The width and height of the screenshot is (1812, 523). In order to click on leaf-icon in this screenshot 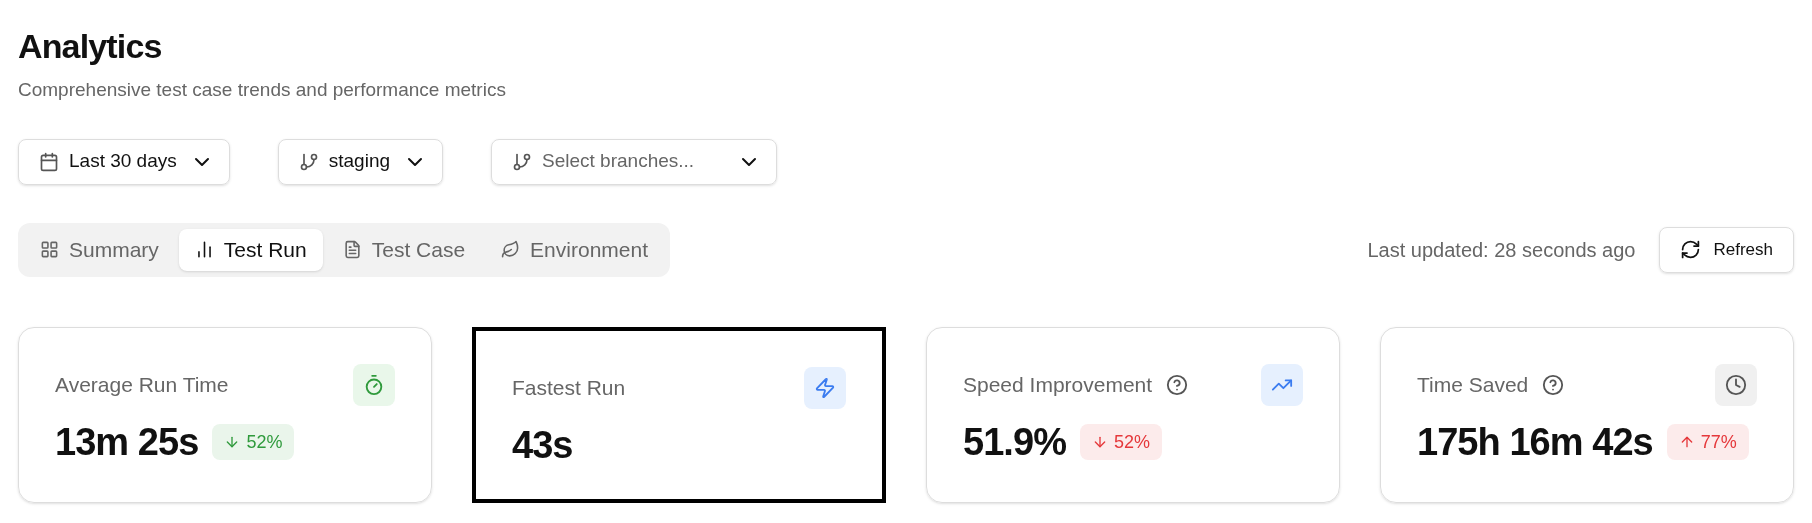, I will do `click(511, 249)`.